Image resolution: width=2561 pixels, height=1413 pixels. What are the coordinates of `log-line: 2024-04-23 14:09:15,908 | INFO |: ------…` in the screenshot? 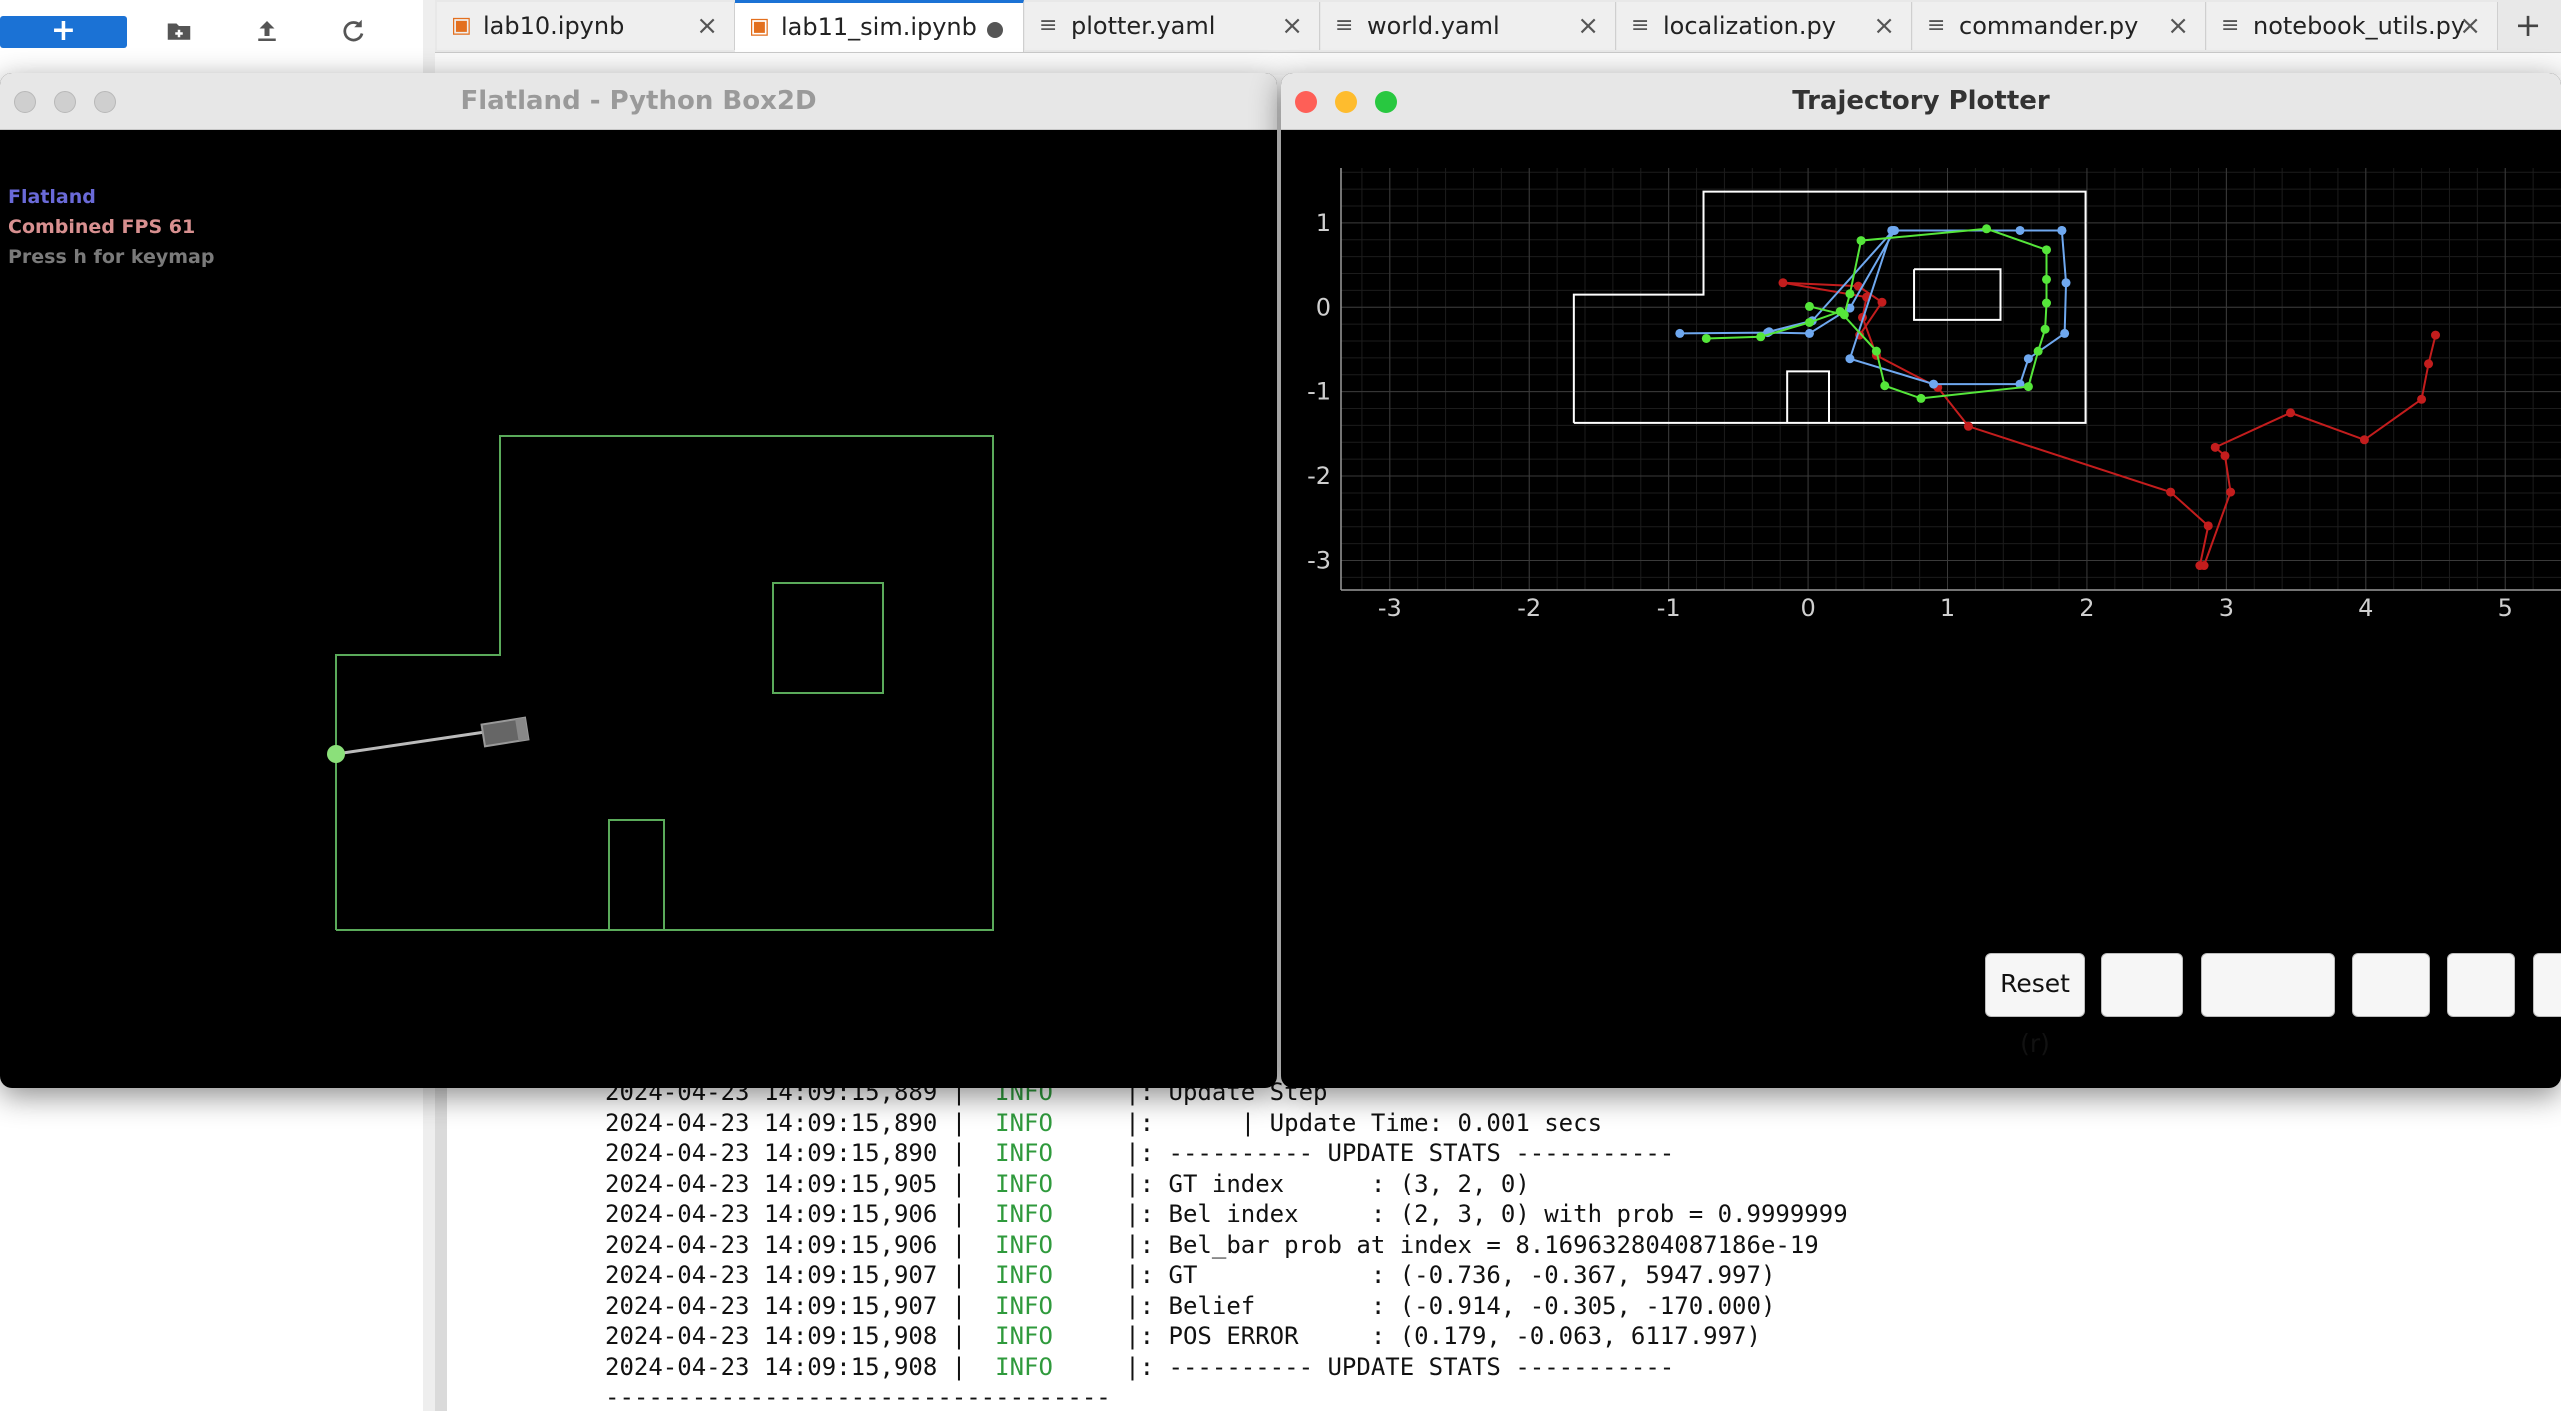 It's located at (1139, 1368).